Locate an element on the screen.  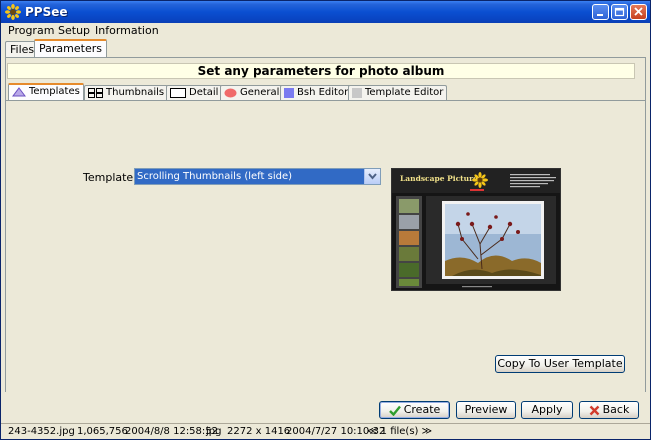
tab-detail-label: Detail is located at coordinates (204, 92).